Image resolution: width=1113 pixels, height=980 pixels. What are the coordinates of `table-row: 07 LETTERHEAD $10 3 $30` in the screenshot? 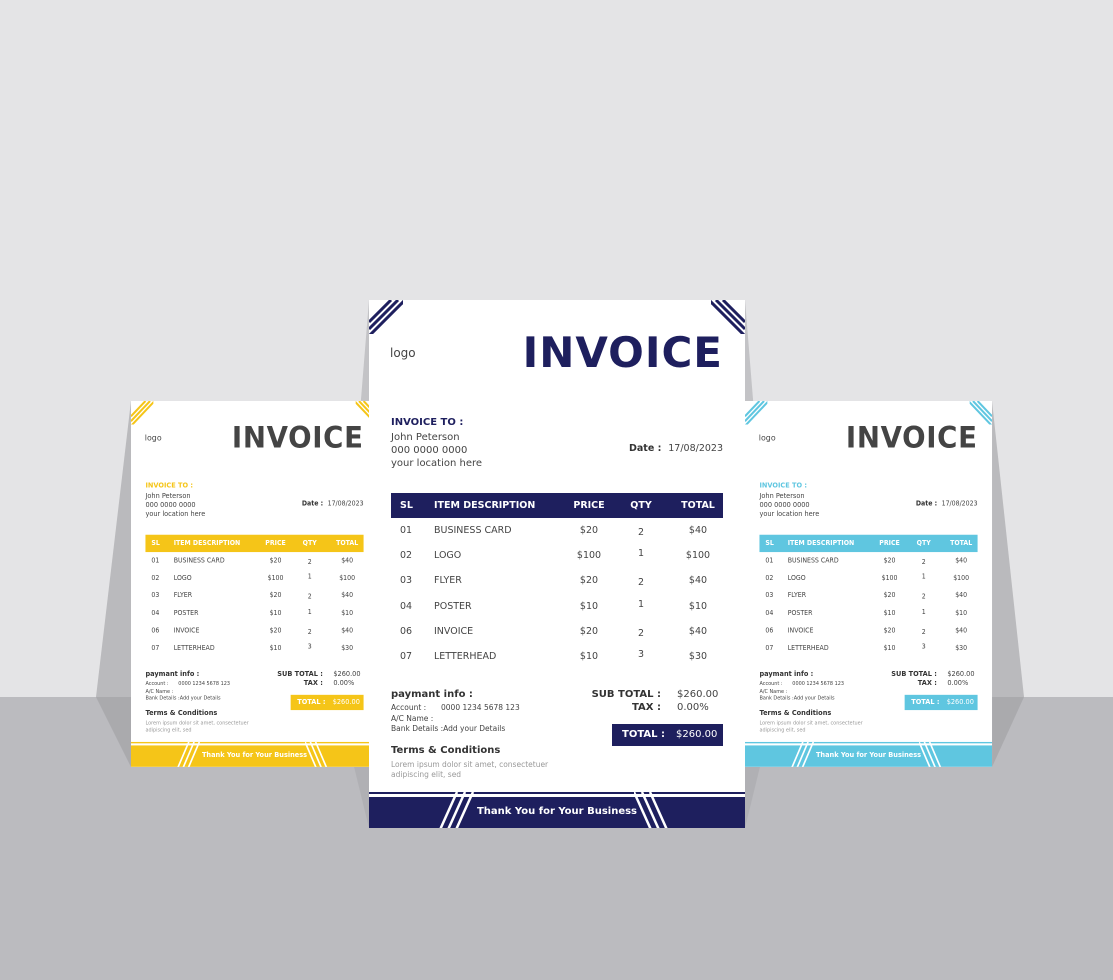 It's located at (557, 660).